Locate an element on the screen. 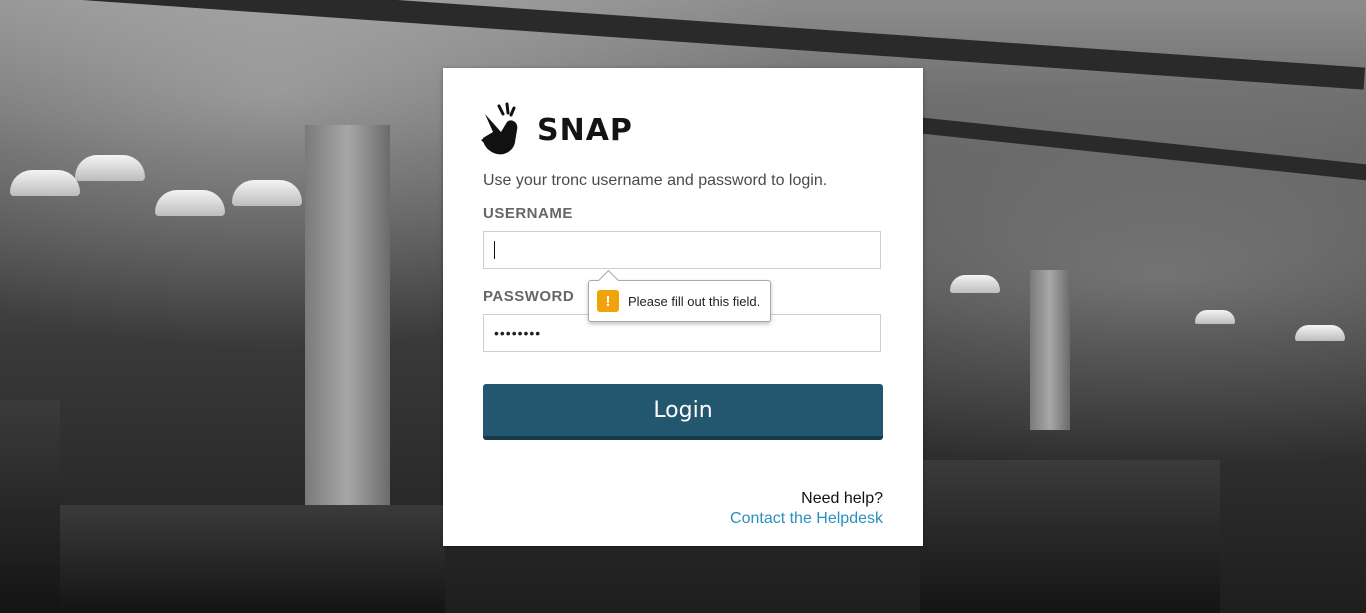 This screenshot has width=1366, height=613. brand-name: SNAP is located at coordinates (585, 130).